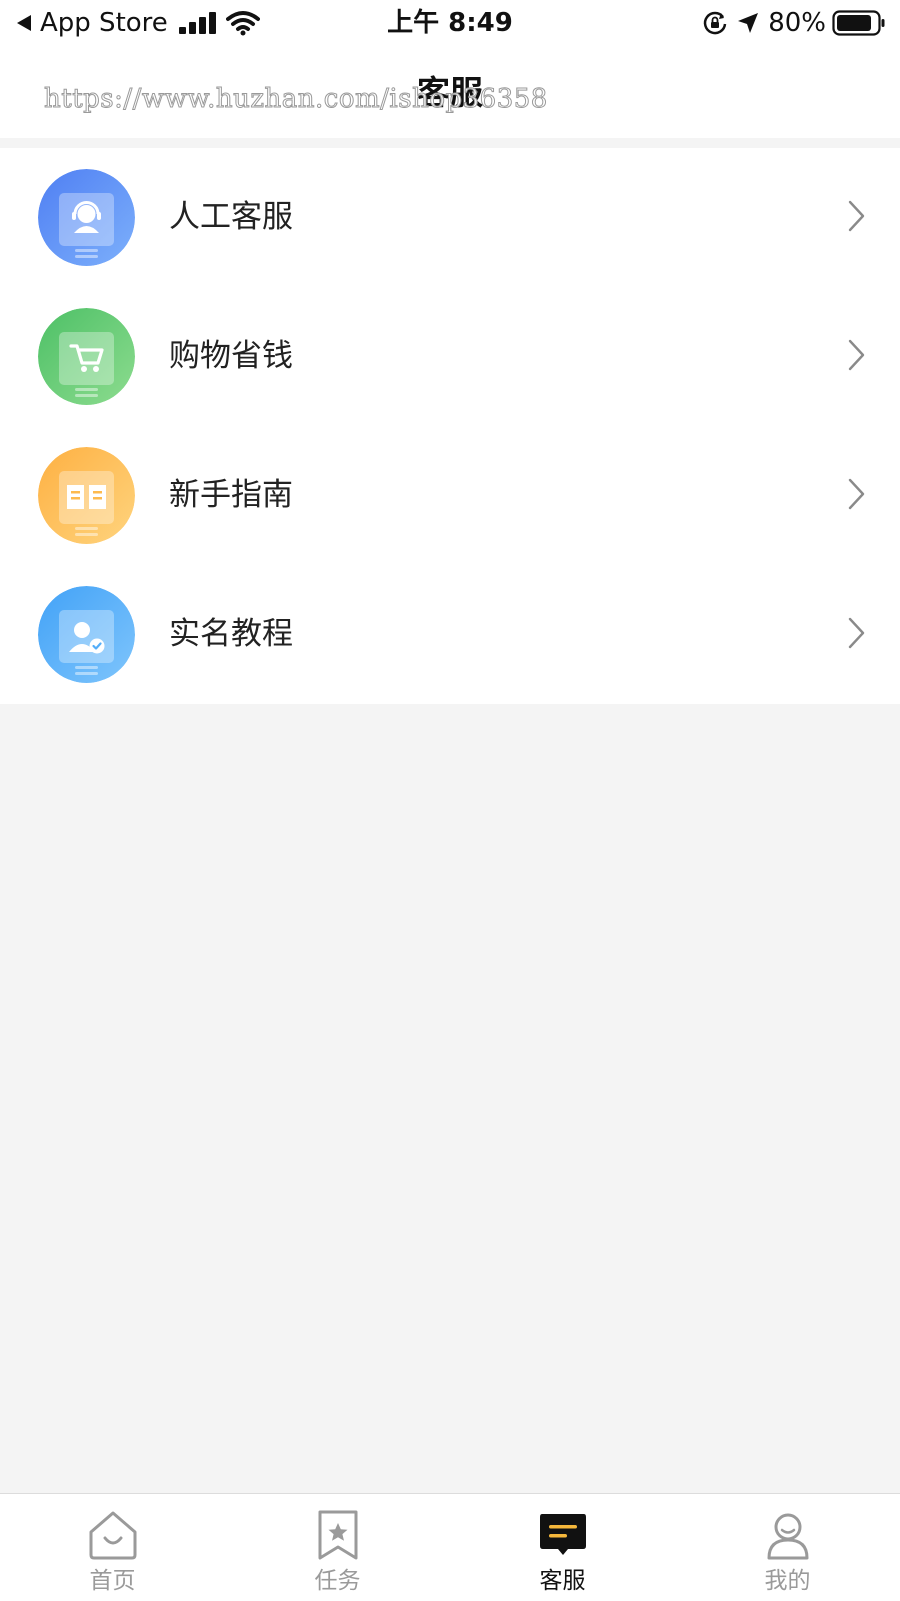 The width and height of the screenshot is (900, 1601). What do you see at coordinates (86, 217) in the screenshot?
I see `customer-service-icon` at bounding box center [86, 217].